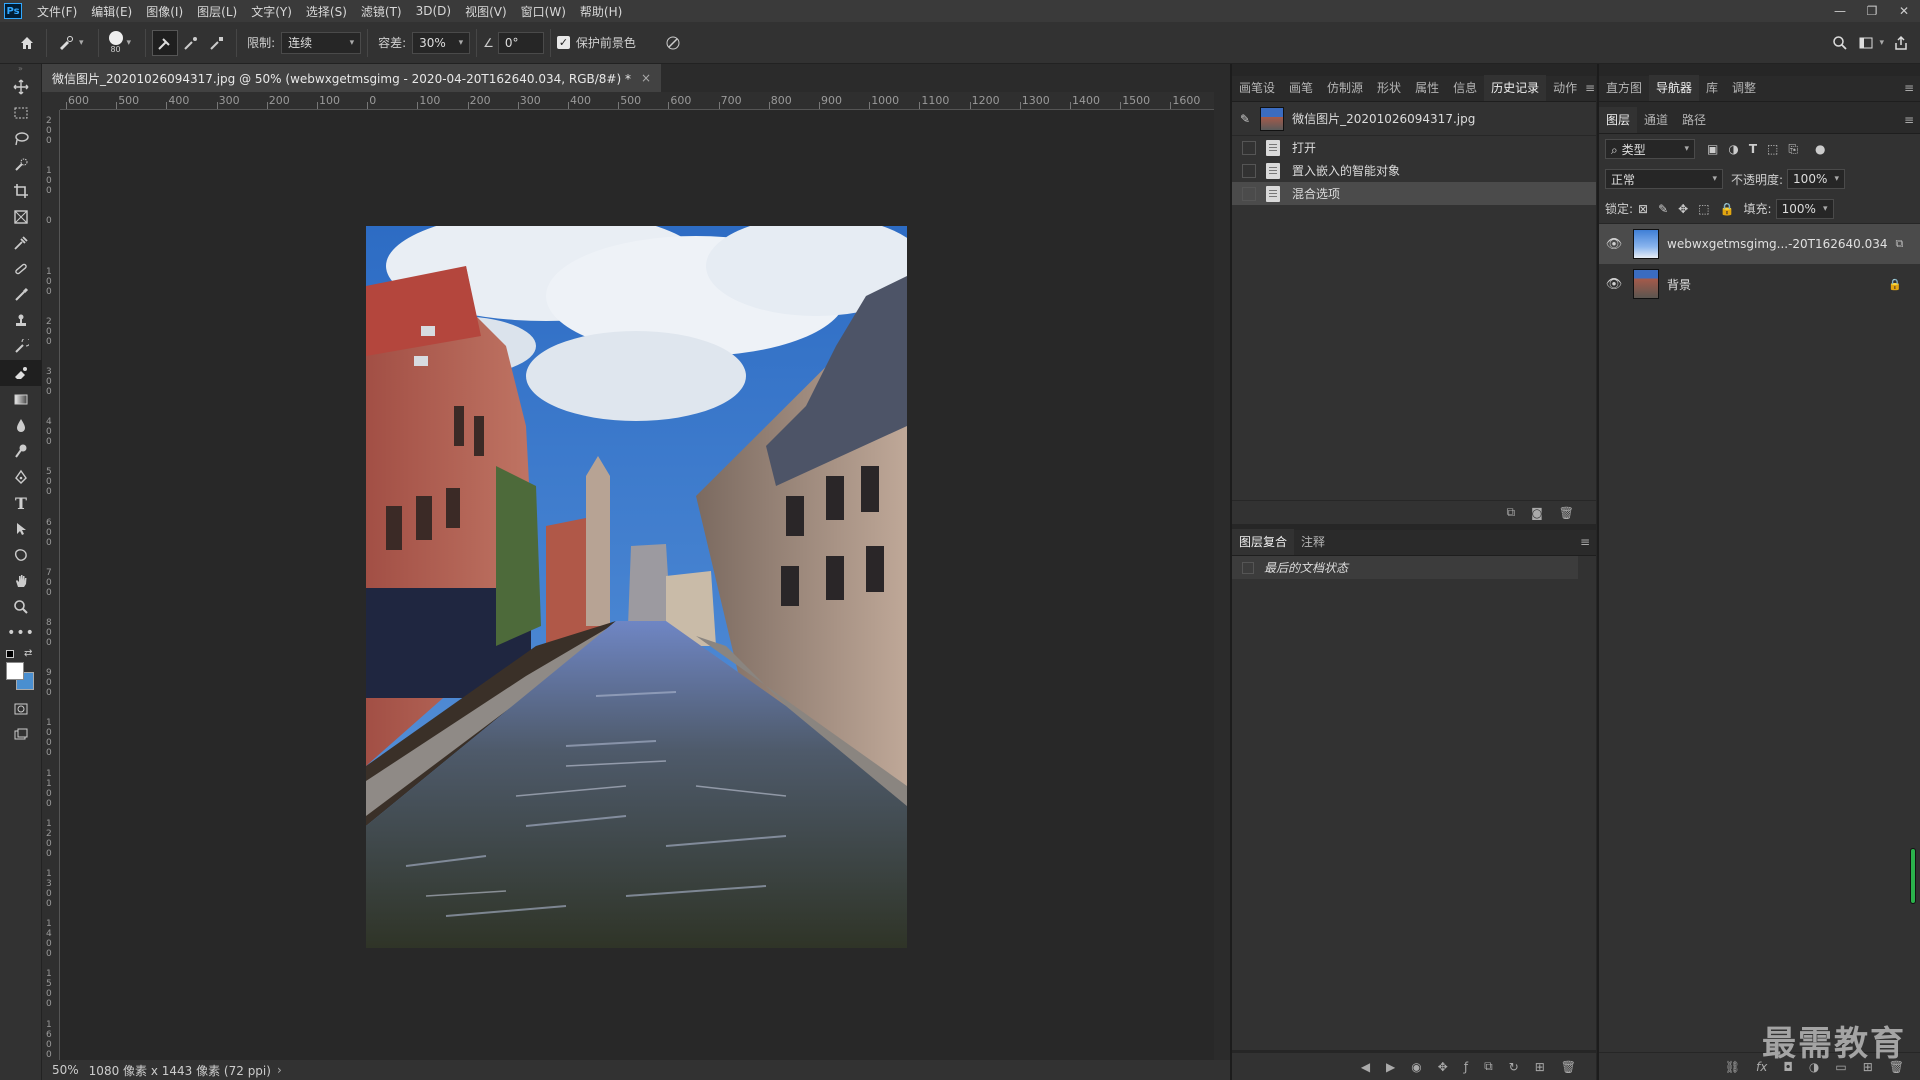  Describe the element at coordinates (1443, 1067) in the screenshot. I see `update-position-icon: ✥` at that location.